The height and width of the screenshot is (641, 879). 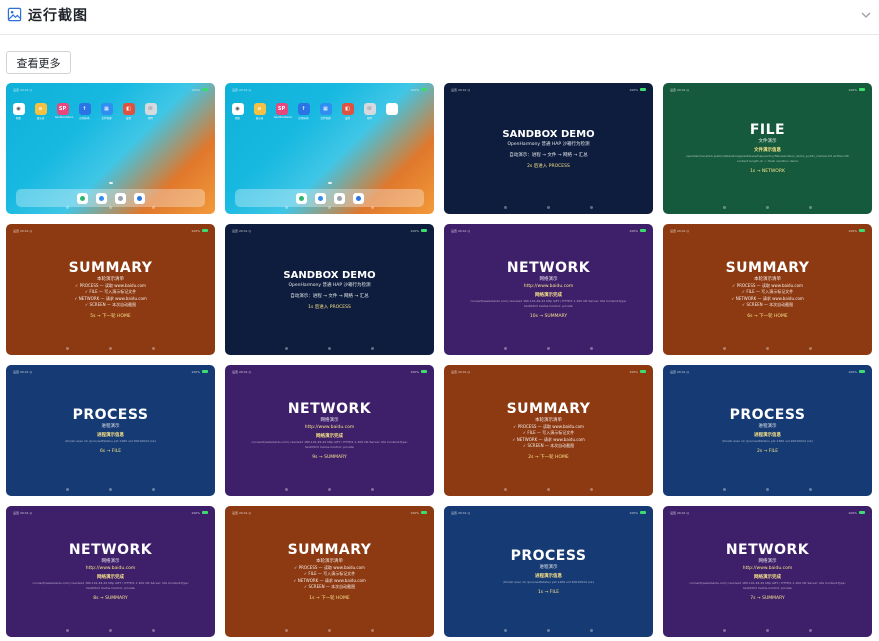 What do you see at coordinates (110, 89) in the screenshot?
I see `status-bar: 设置 20:41 ◎ 100%` at bounding box center [110, 89].